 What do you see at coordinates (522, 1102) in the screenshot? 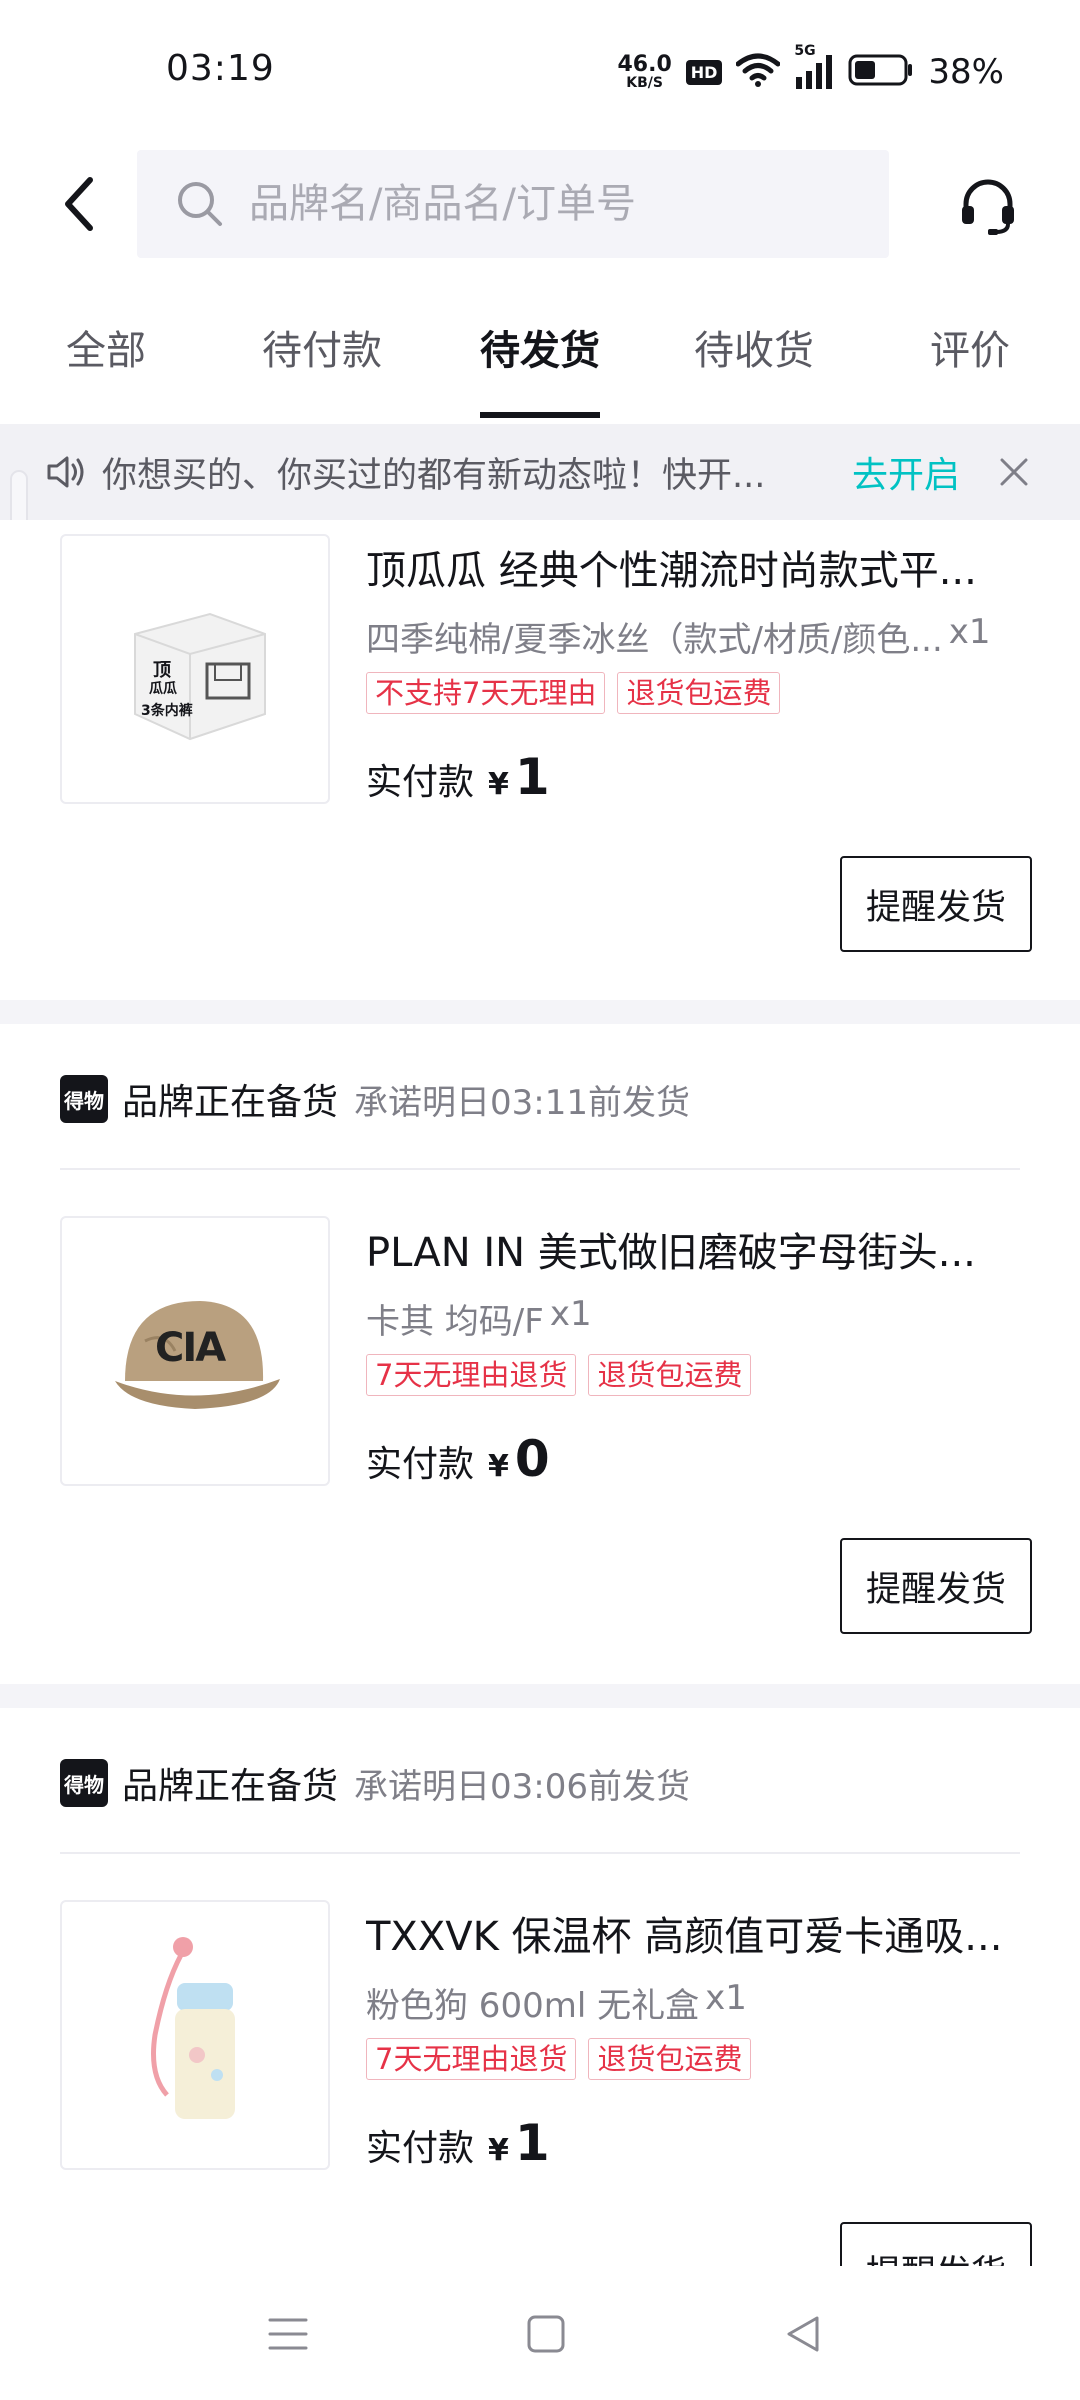
I see `shipping-promise: 承诺明日03:11前发货` at bounding box center [522, 1102].